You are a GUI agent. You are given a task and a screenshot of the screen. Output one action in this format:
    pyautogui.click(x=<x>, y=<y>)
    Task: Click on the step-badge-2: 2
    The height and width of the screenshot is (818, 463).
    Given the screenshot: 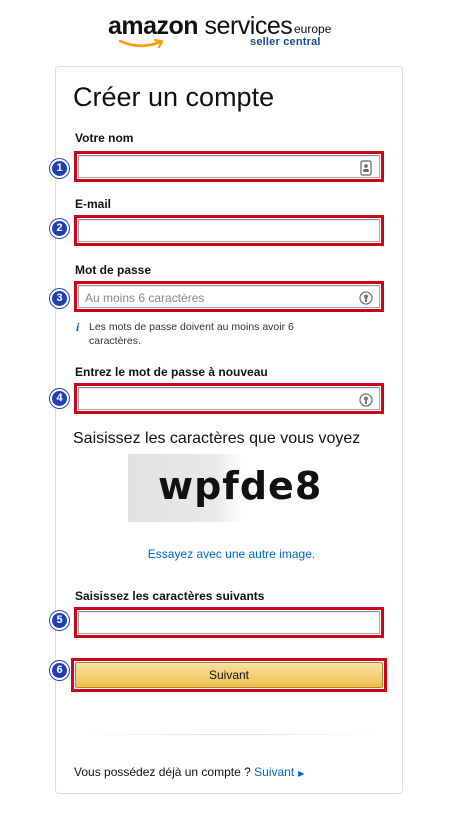 What is the action you would take?
    pyautogui.click(x=59, y=228)
    